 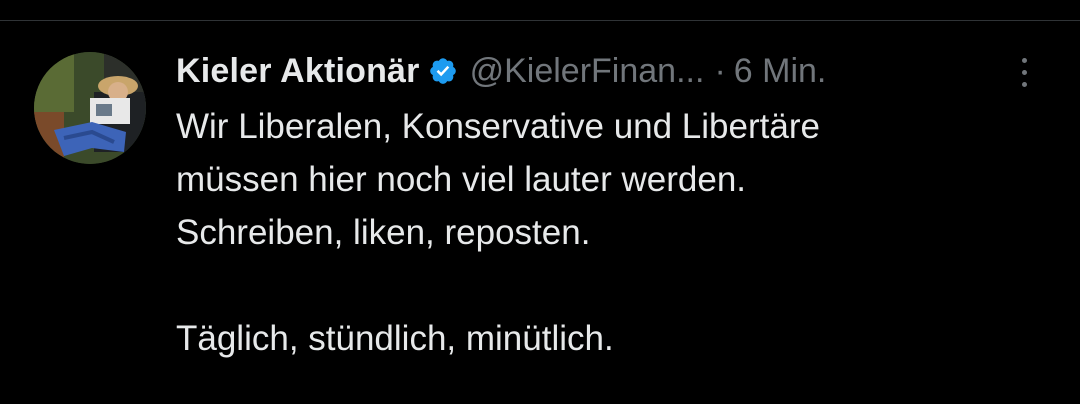 What do you see at coordinates (540, 20) in the screenshot?
I see `top-divider` at bounding box center [540, 20].